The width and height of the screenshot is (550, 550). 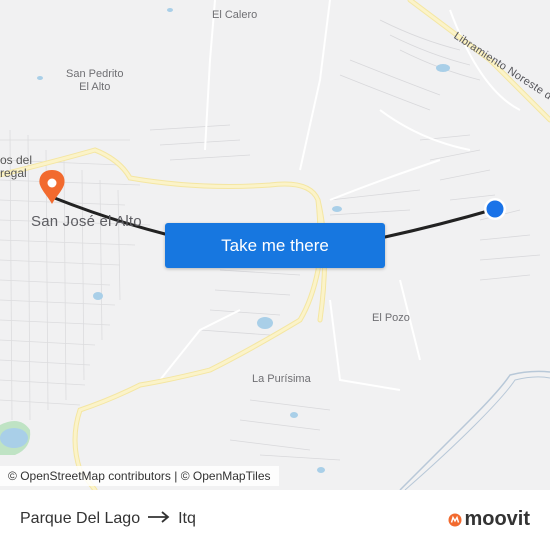 What do you see at coordinates (281, 379) in the screenshot?
I see `place-label-la-purisima: La Purísima` at bounding box center [281, 379].